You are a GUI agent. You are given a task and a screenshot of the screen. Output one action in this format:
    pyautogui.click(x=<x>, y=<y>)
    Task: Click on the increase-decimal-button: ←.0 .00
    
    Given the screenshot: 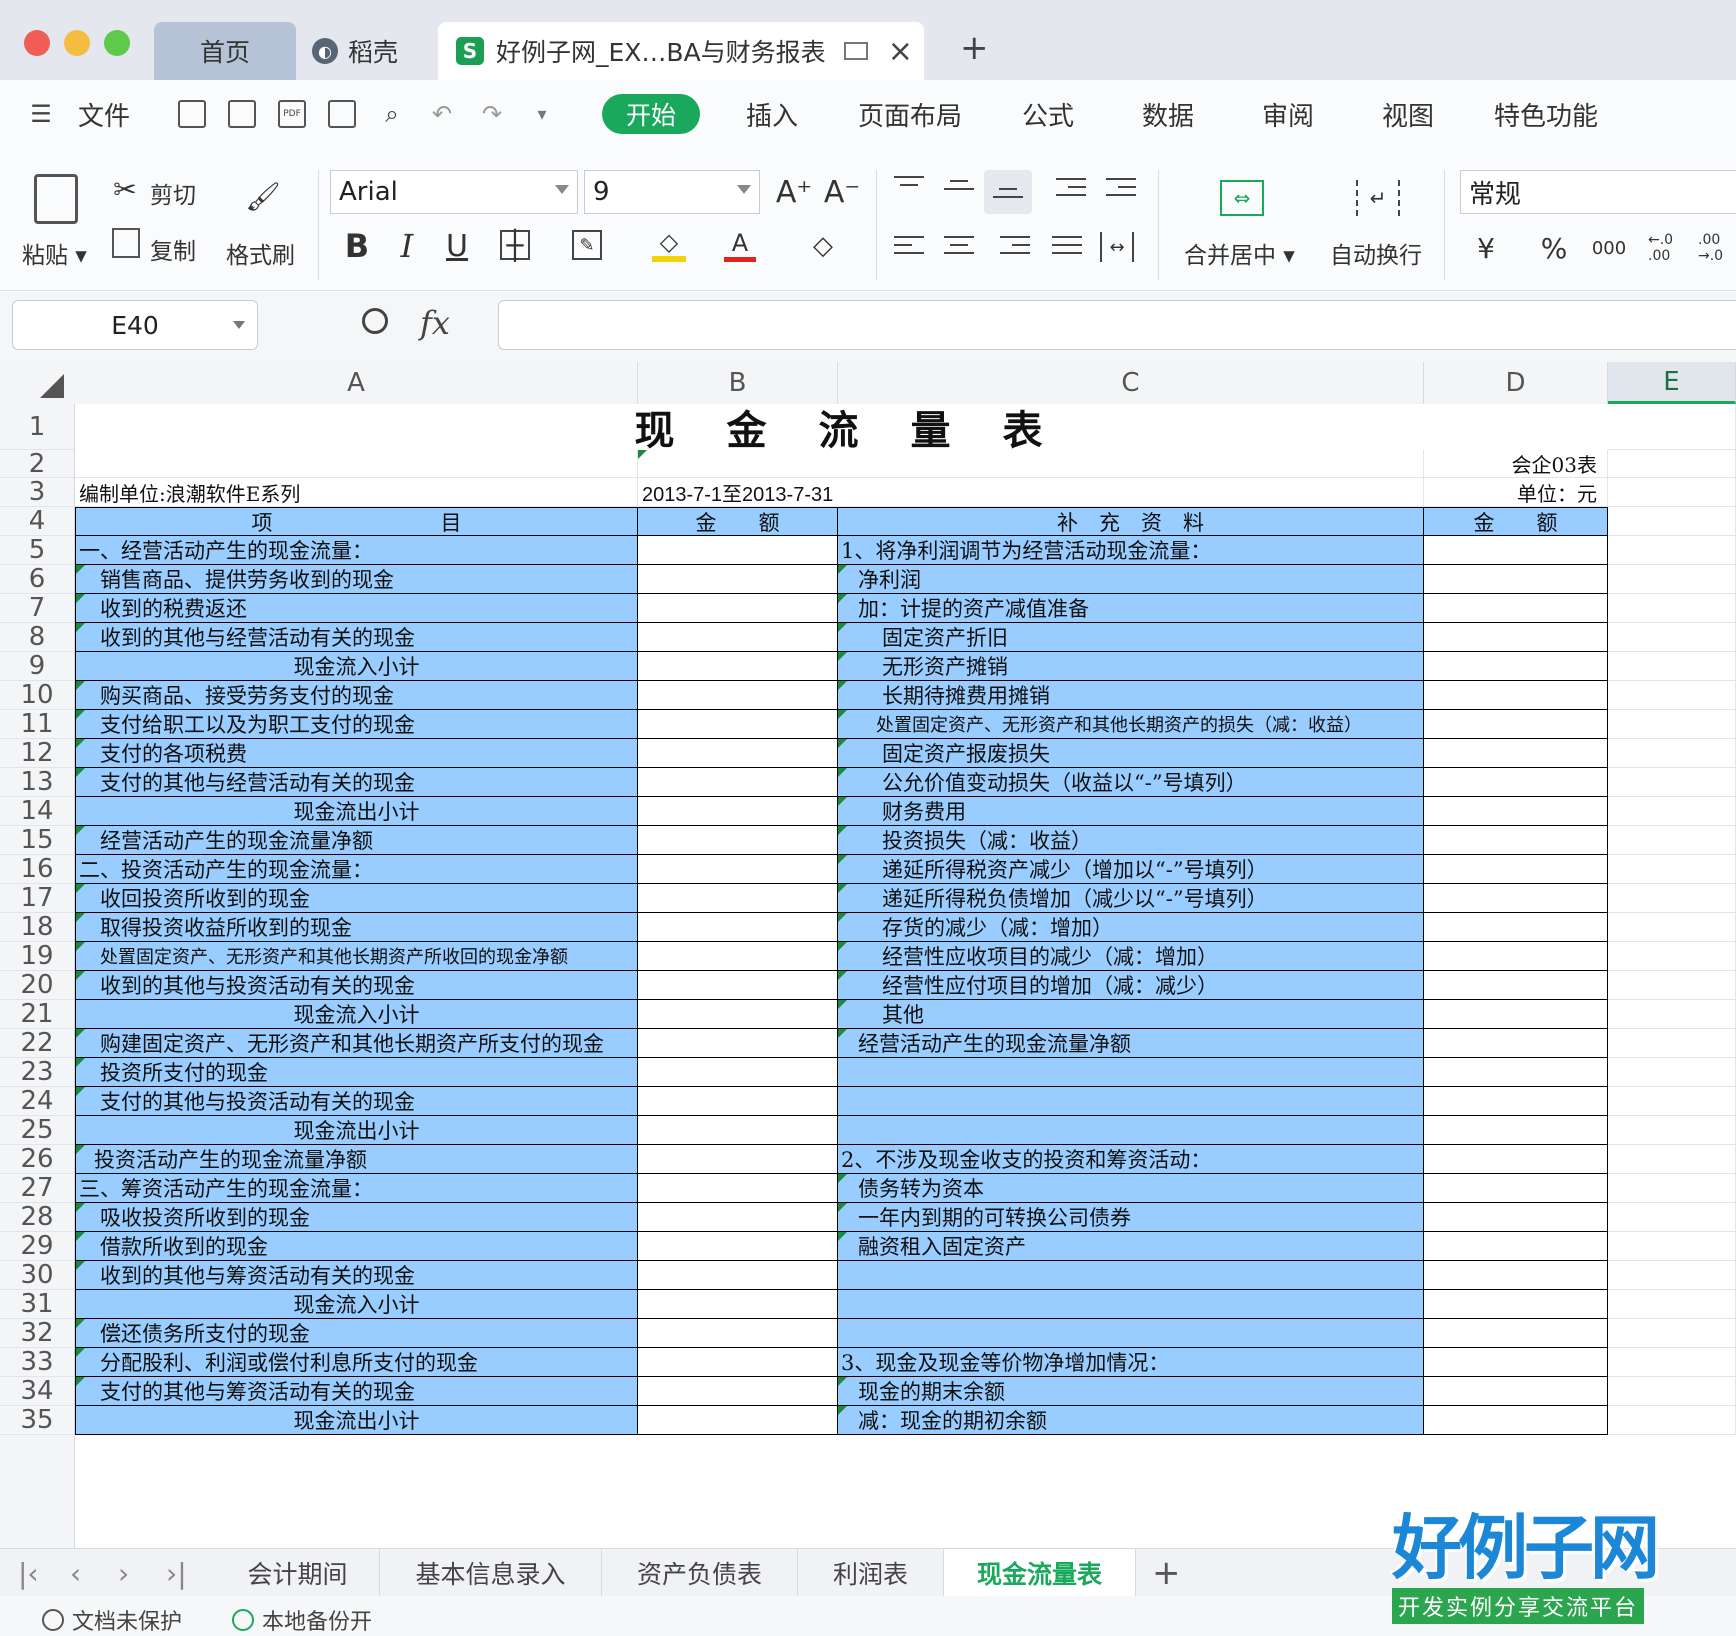 What is the action you would take?
    pyautogui.click(x=1668, y=248)
    